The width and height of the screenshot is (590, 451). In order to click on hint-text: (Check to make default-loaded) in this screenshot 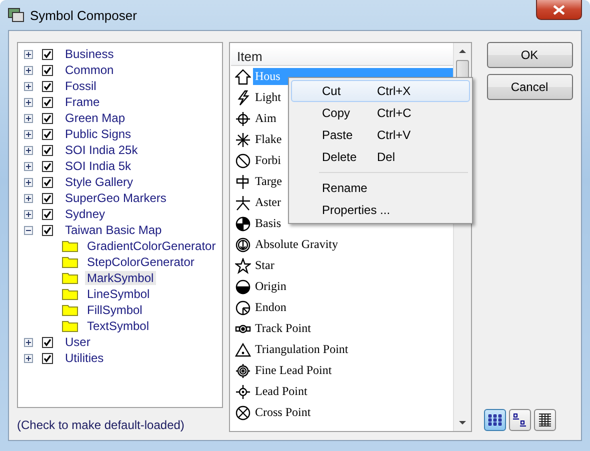, I will do `click(101, 425)`.